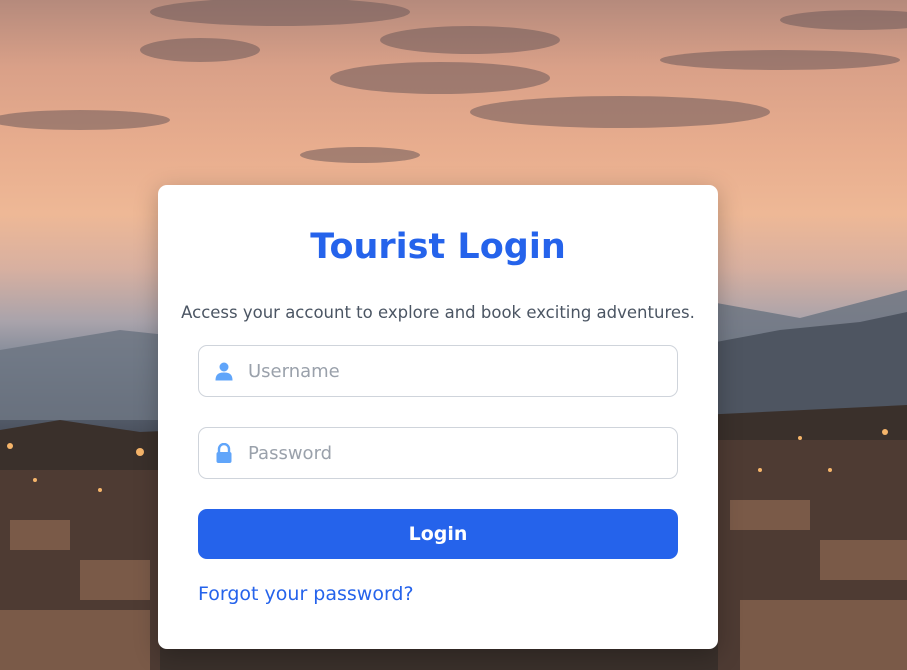 The height and width of the screenshot is (670, 907). What do you see at coordinates (438, 247) in the screenshot?
I see `login-title: Tourist Login` at bounding box center [438, 247].